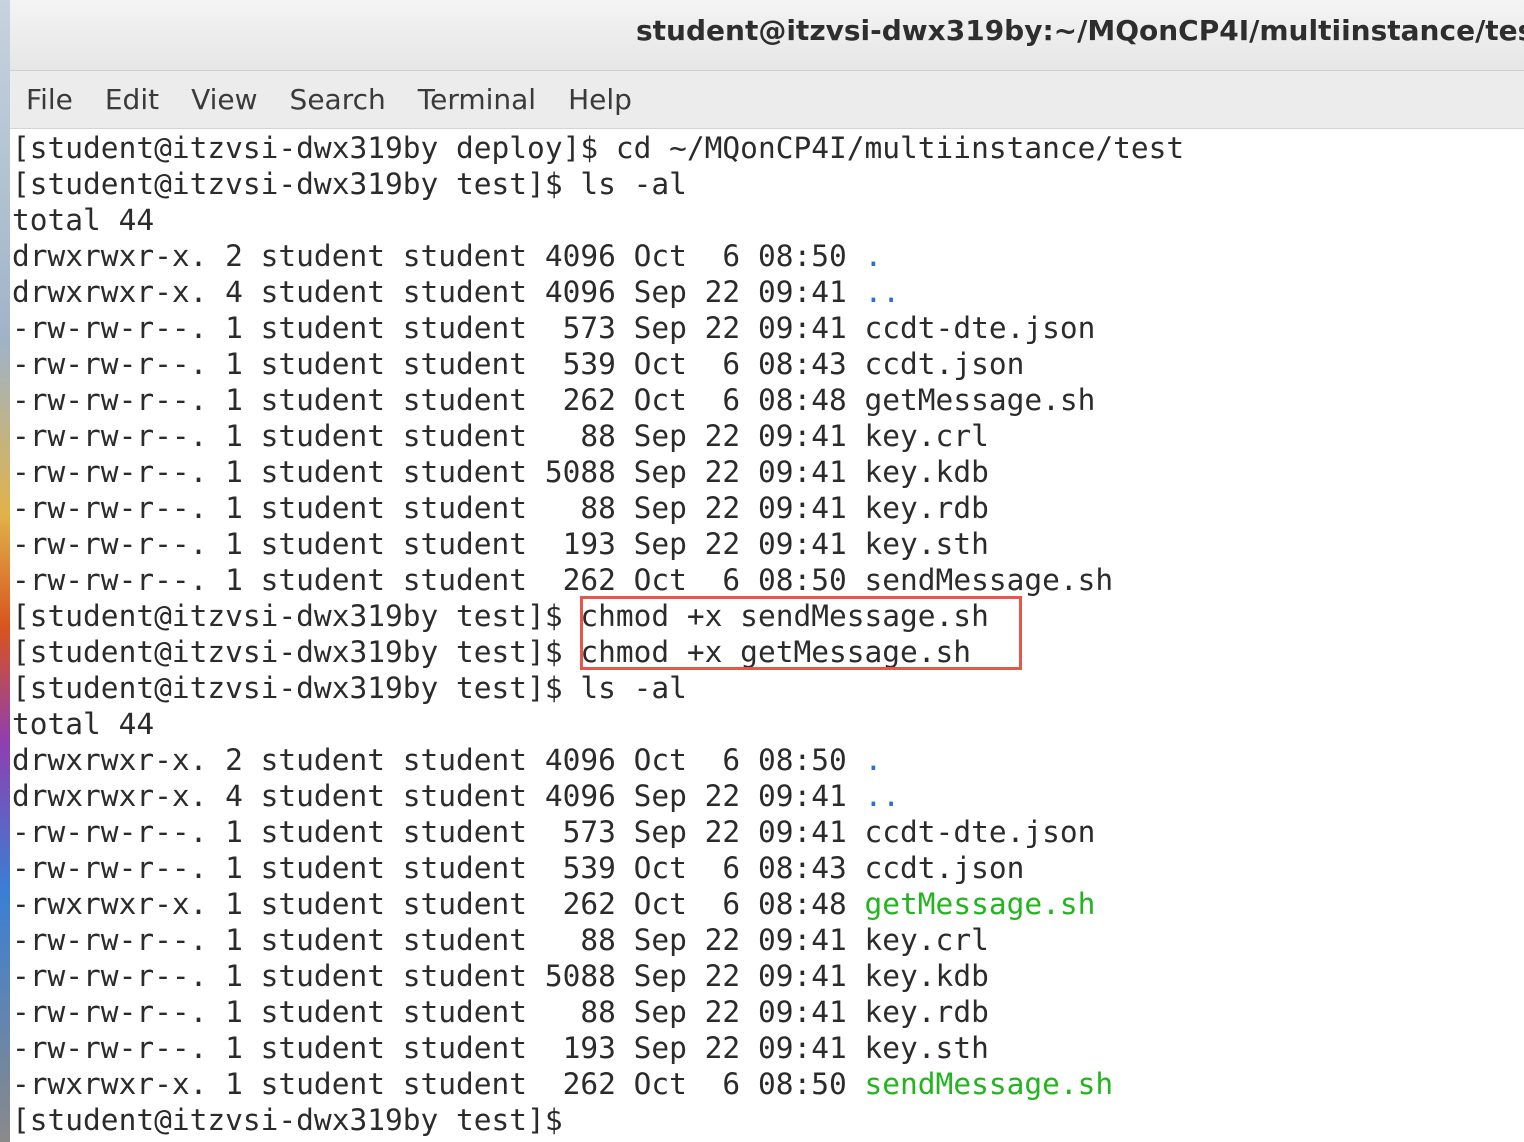 This screenshot has height=1142, width=1524. What do you see at coordinates (477, 99) in the screenshot?
I see `menu-terminal: Terminal` at bounding box center [477, 99].